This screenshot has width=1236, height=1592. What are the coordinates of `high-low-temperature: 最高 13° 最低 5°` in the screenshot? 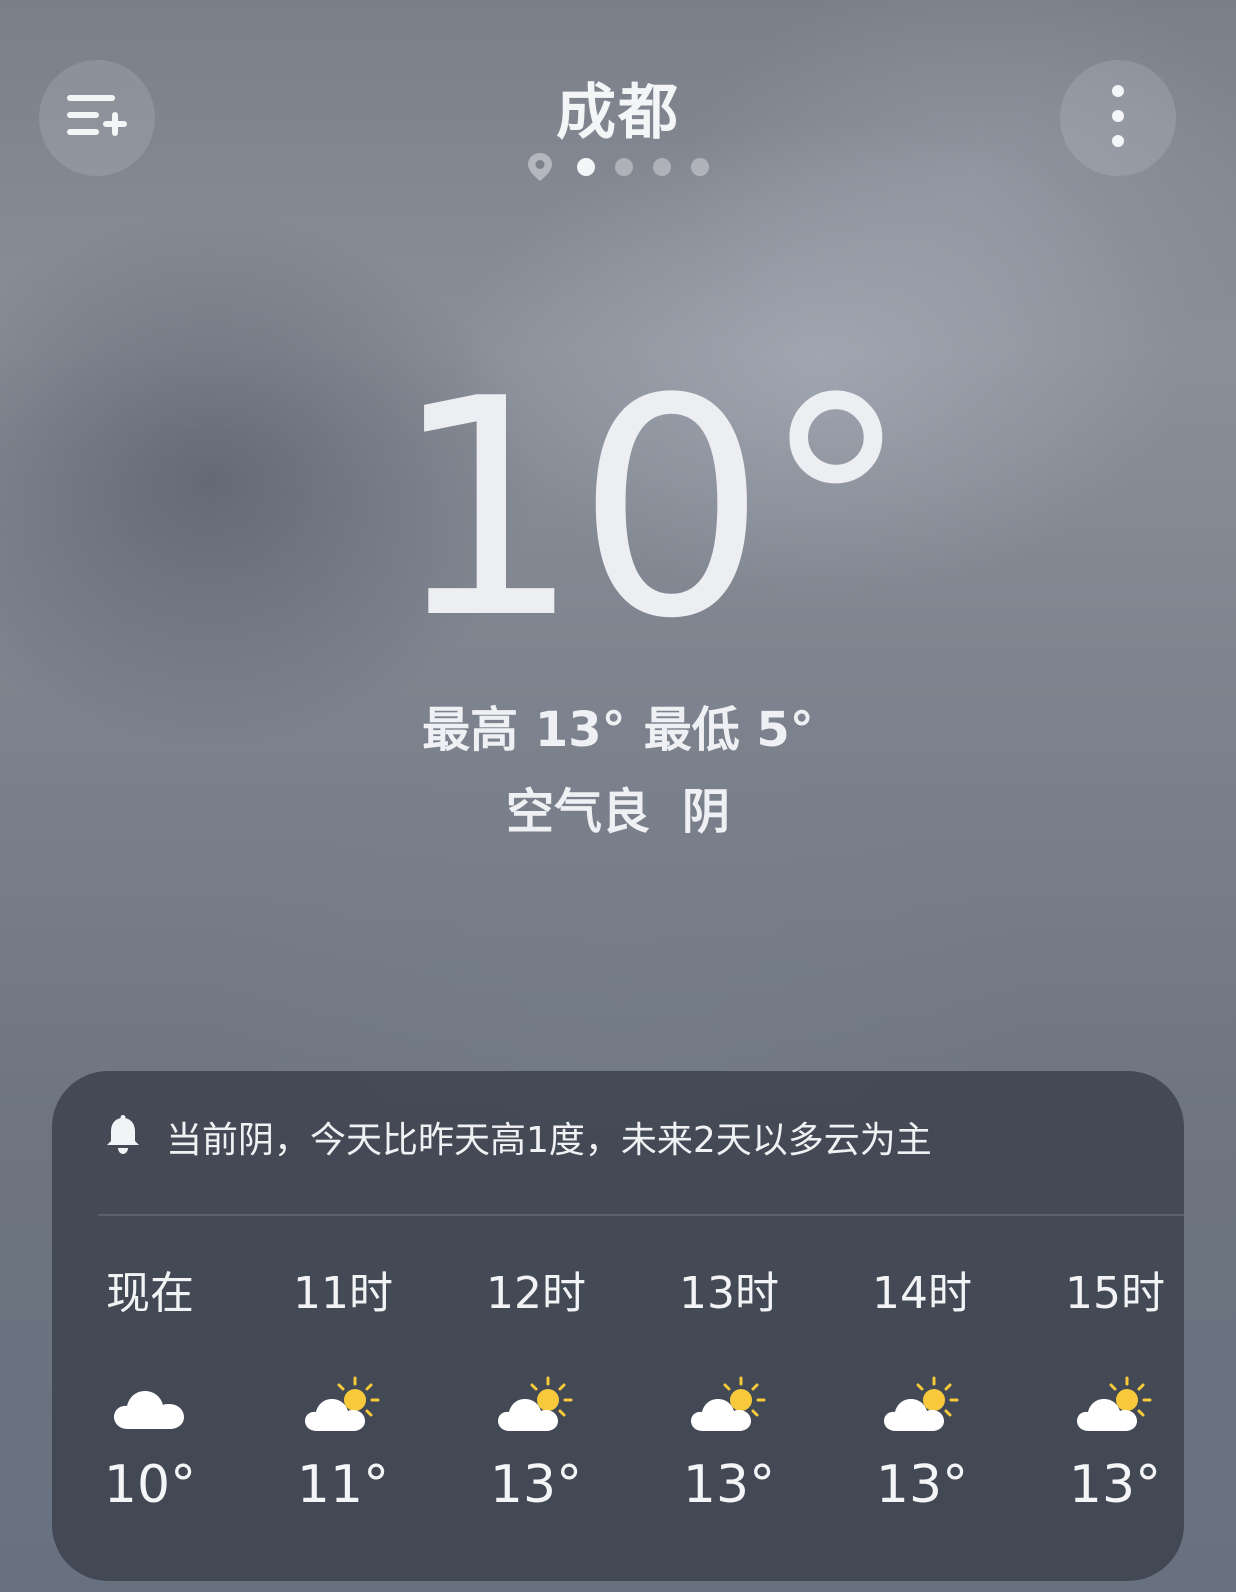 It's located at (618, 725).